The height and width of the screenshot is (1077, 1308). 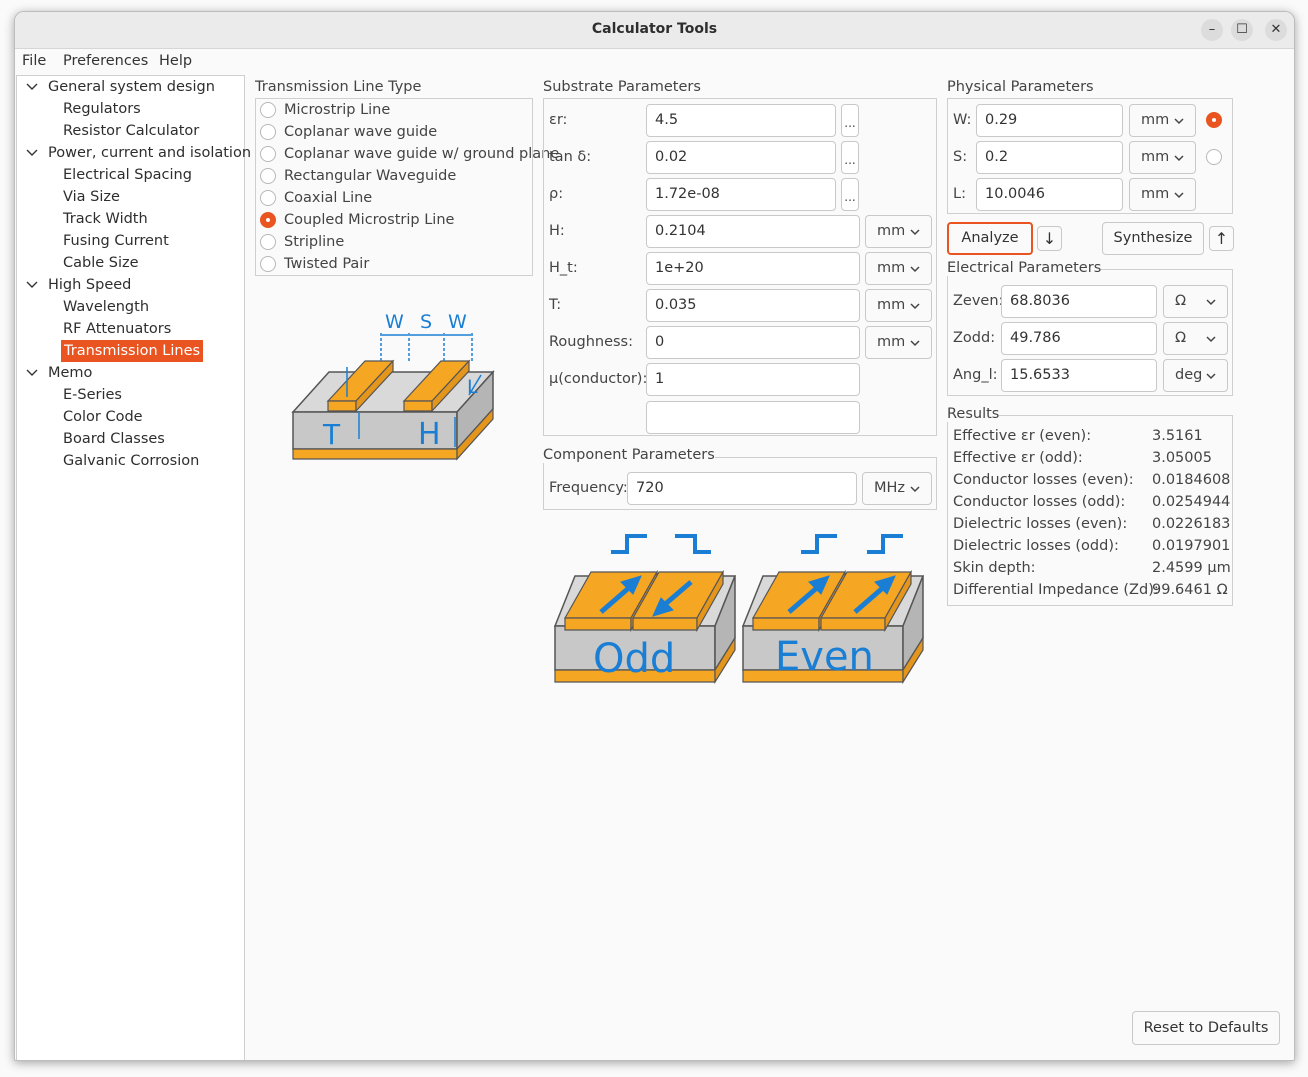 I want to click on tree-item-rf-attenuators: RF Attenuators, so click(x=117, y=329).